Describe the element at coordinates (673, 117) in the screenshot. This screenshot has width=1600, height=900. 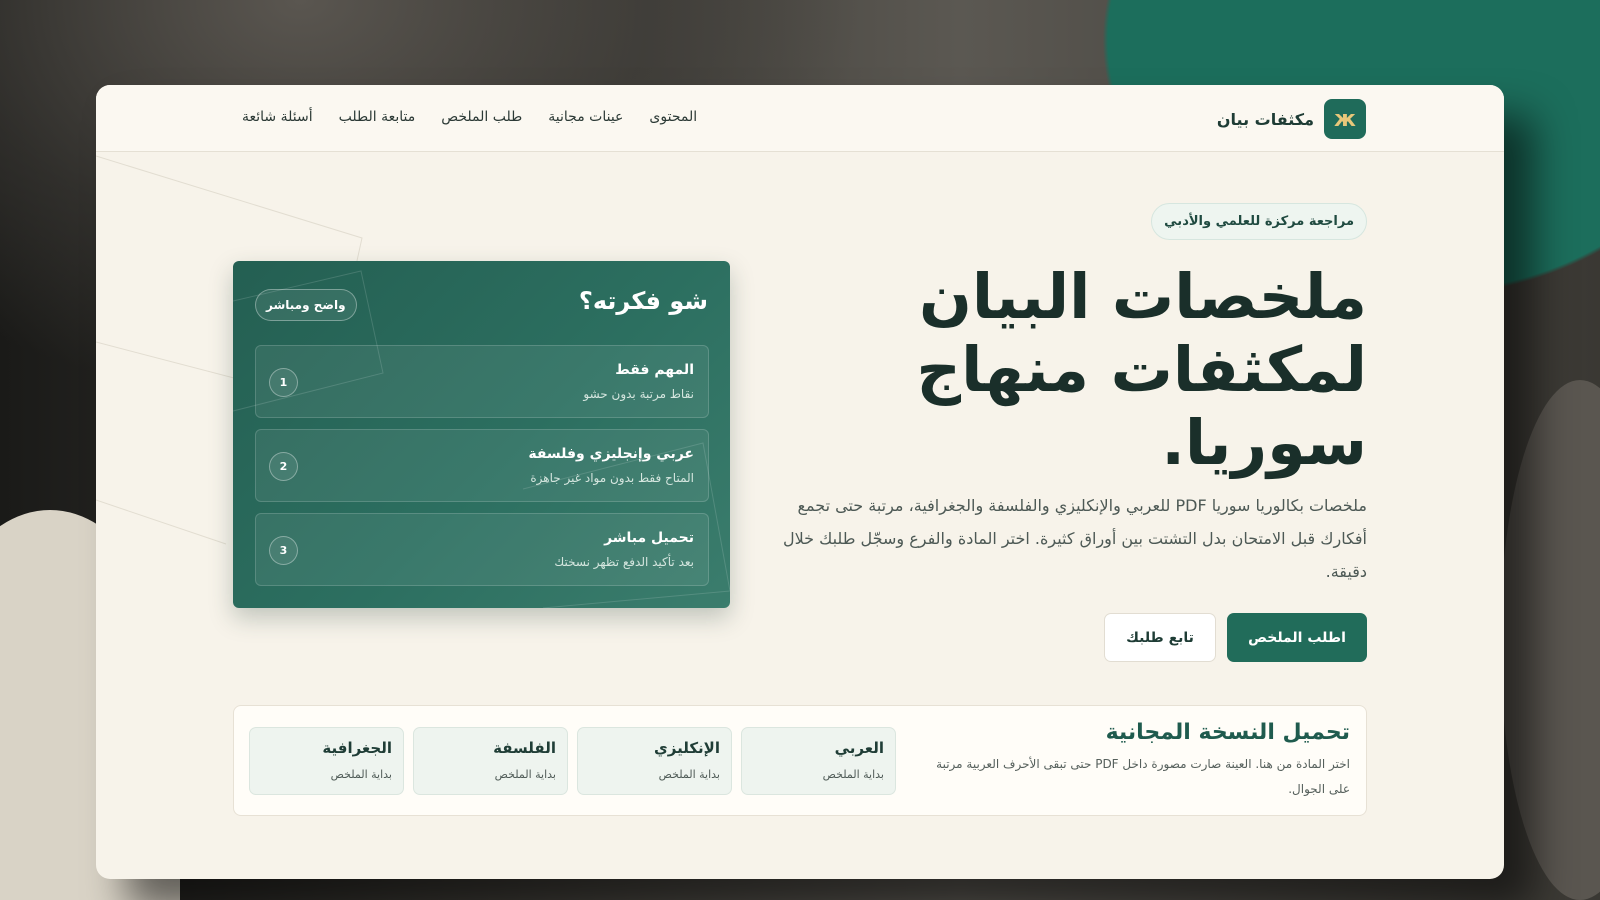
I see `nav-link-content: المحتوى` at that location.